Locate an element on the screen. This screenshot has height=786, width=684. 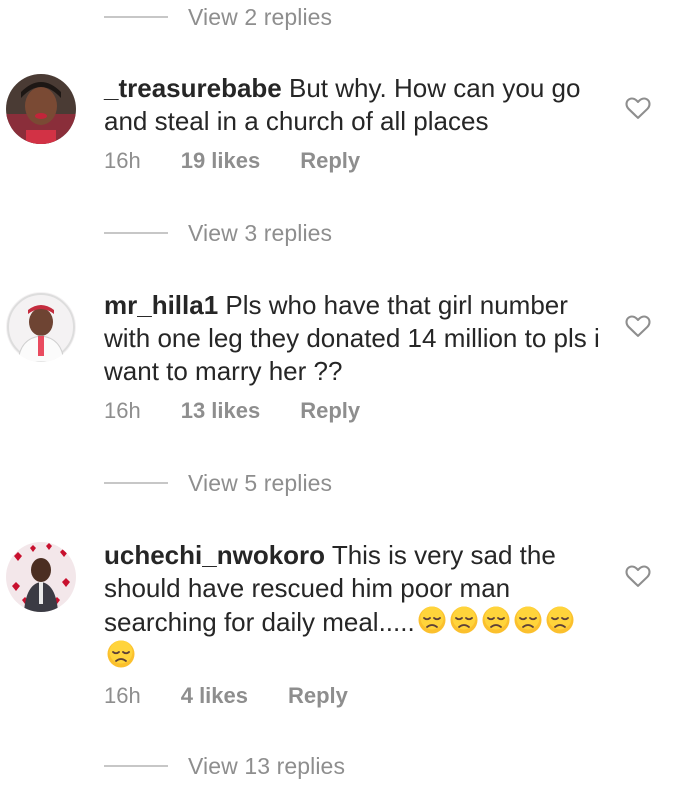
view-replies-link: View 2 replies is located at coordinates (218, 17).